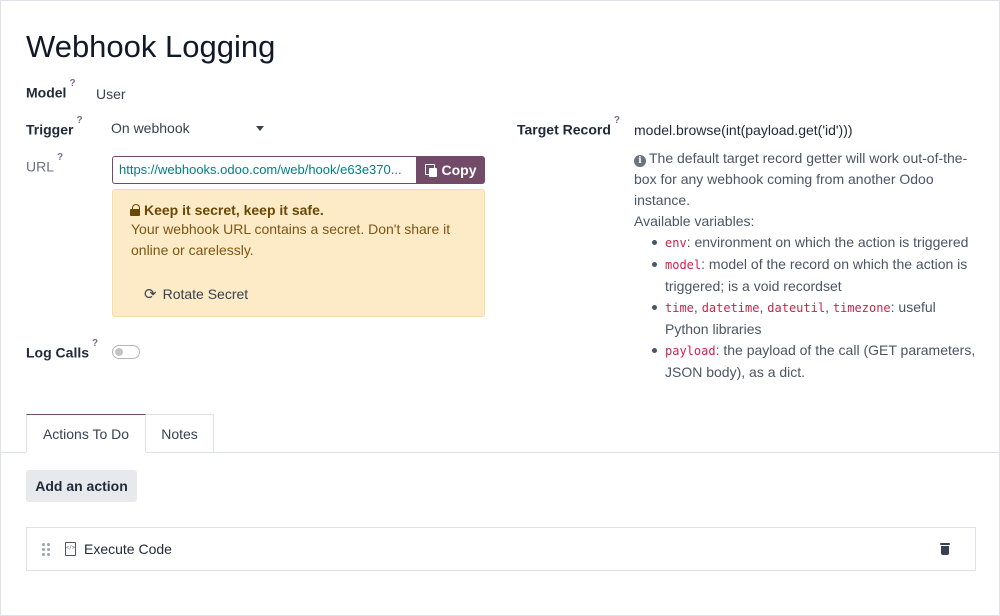 This screenshot has height=616, width=1000. I want to click on help-vars-title: Available variables:, so click(694, 221).